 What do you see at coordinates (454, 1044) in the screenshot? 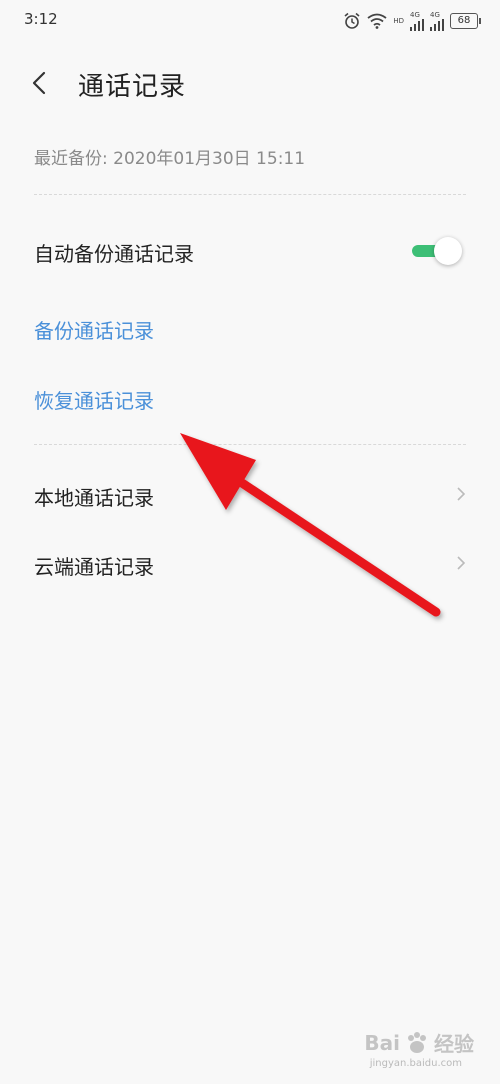
I see `watermark-suffix: 经验` at bounding box center [454, 1044].